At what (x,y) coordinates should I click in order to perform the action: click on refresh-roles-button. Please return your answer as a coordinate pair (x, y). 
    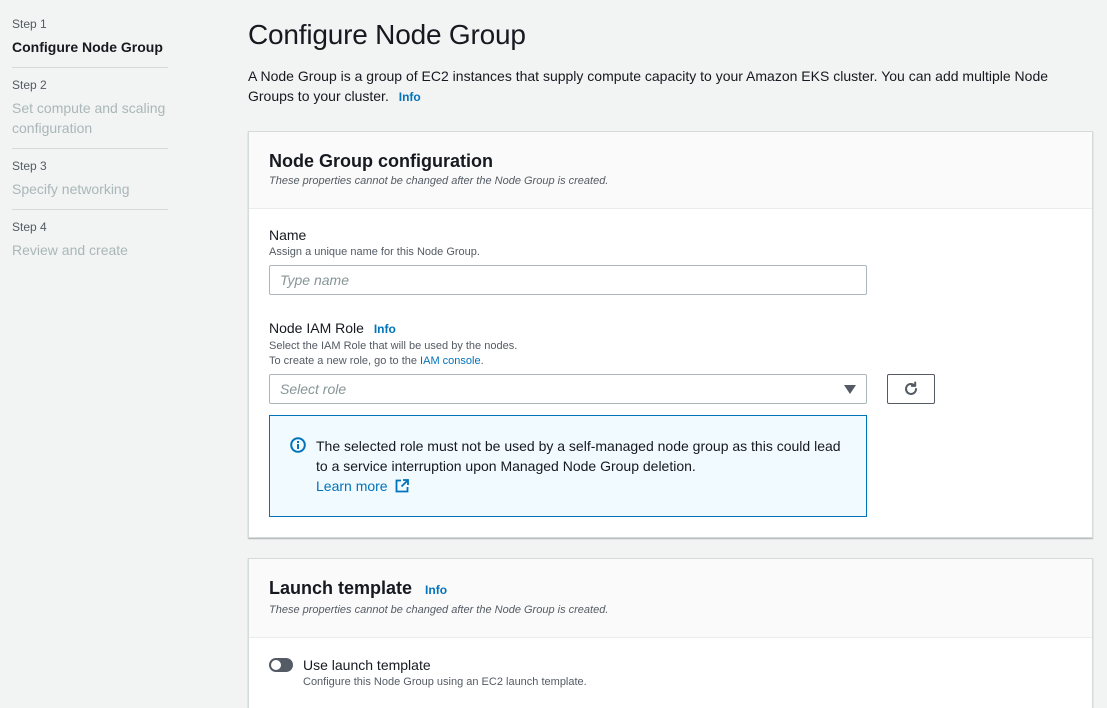
    Looking at the image, I should click on (911, 389).